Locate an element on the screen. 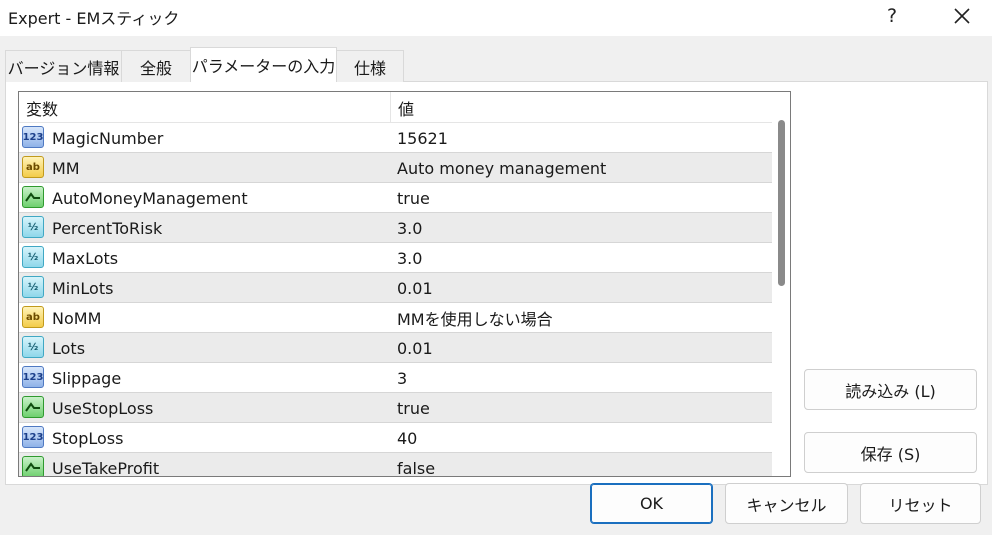 Image resolution: width=992 pixels, height=535 pixels. param-name: UseTakeProfit is located at coordinates (106, 467).